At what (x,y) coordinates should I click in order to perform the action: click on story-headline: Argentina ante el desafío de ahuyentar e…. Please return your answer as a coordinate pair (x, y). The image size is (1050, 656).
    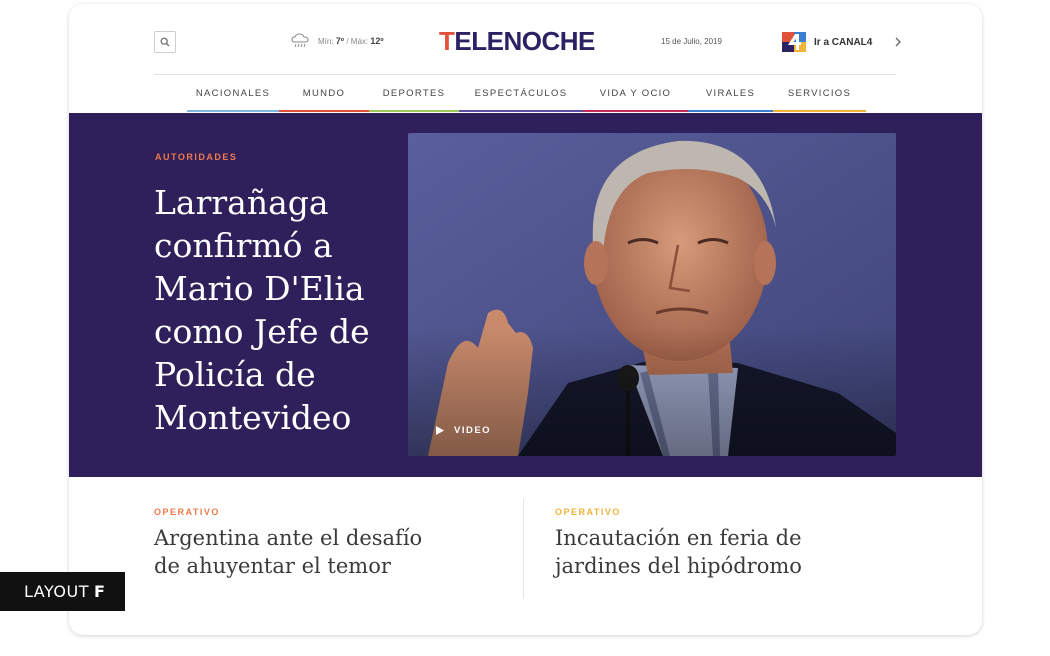
    Looking at the image, I should click on (304, 552).